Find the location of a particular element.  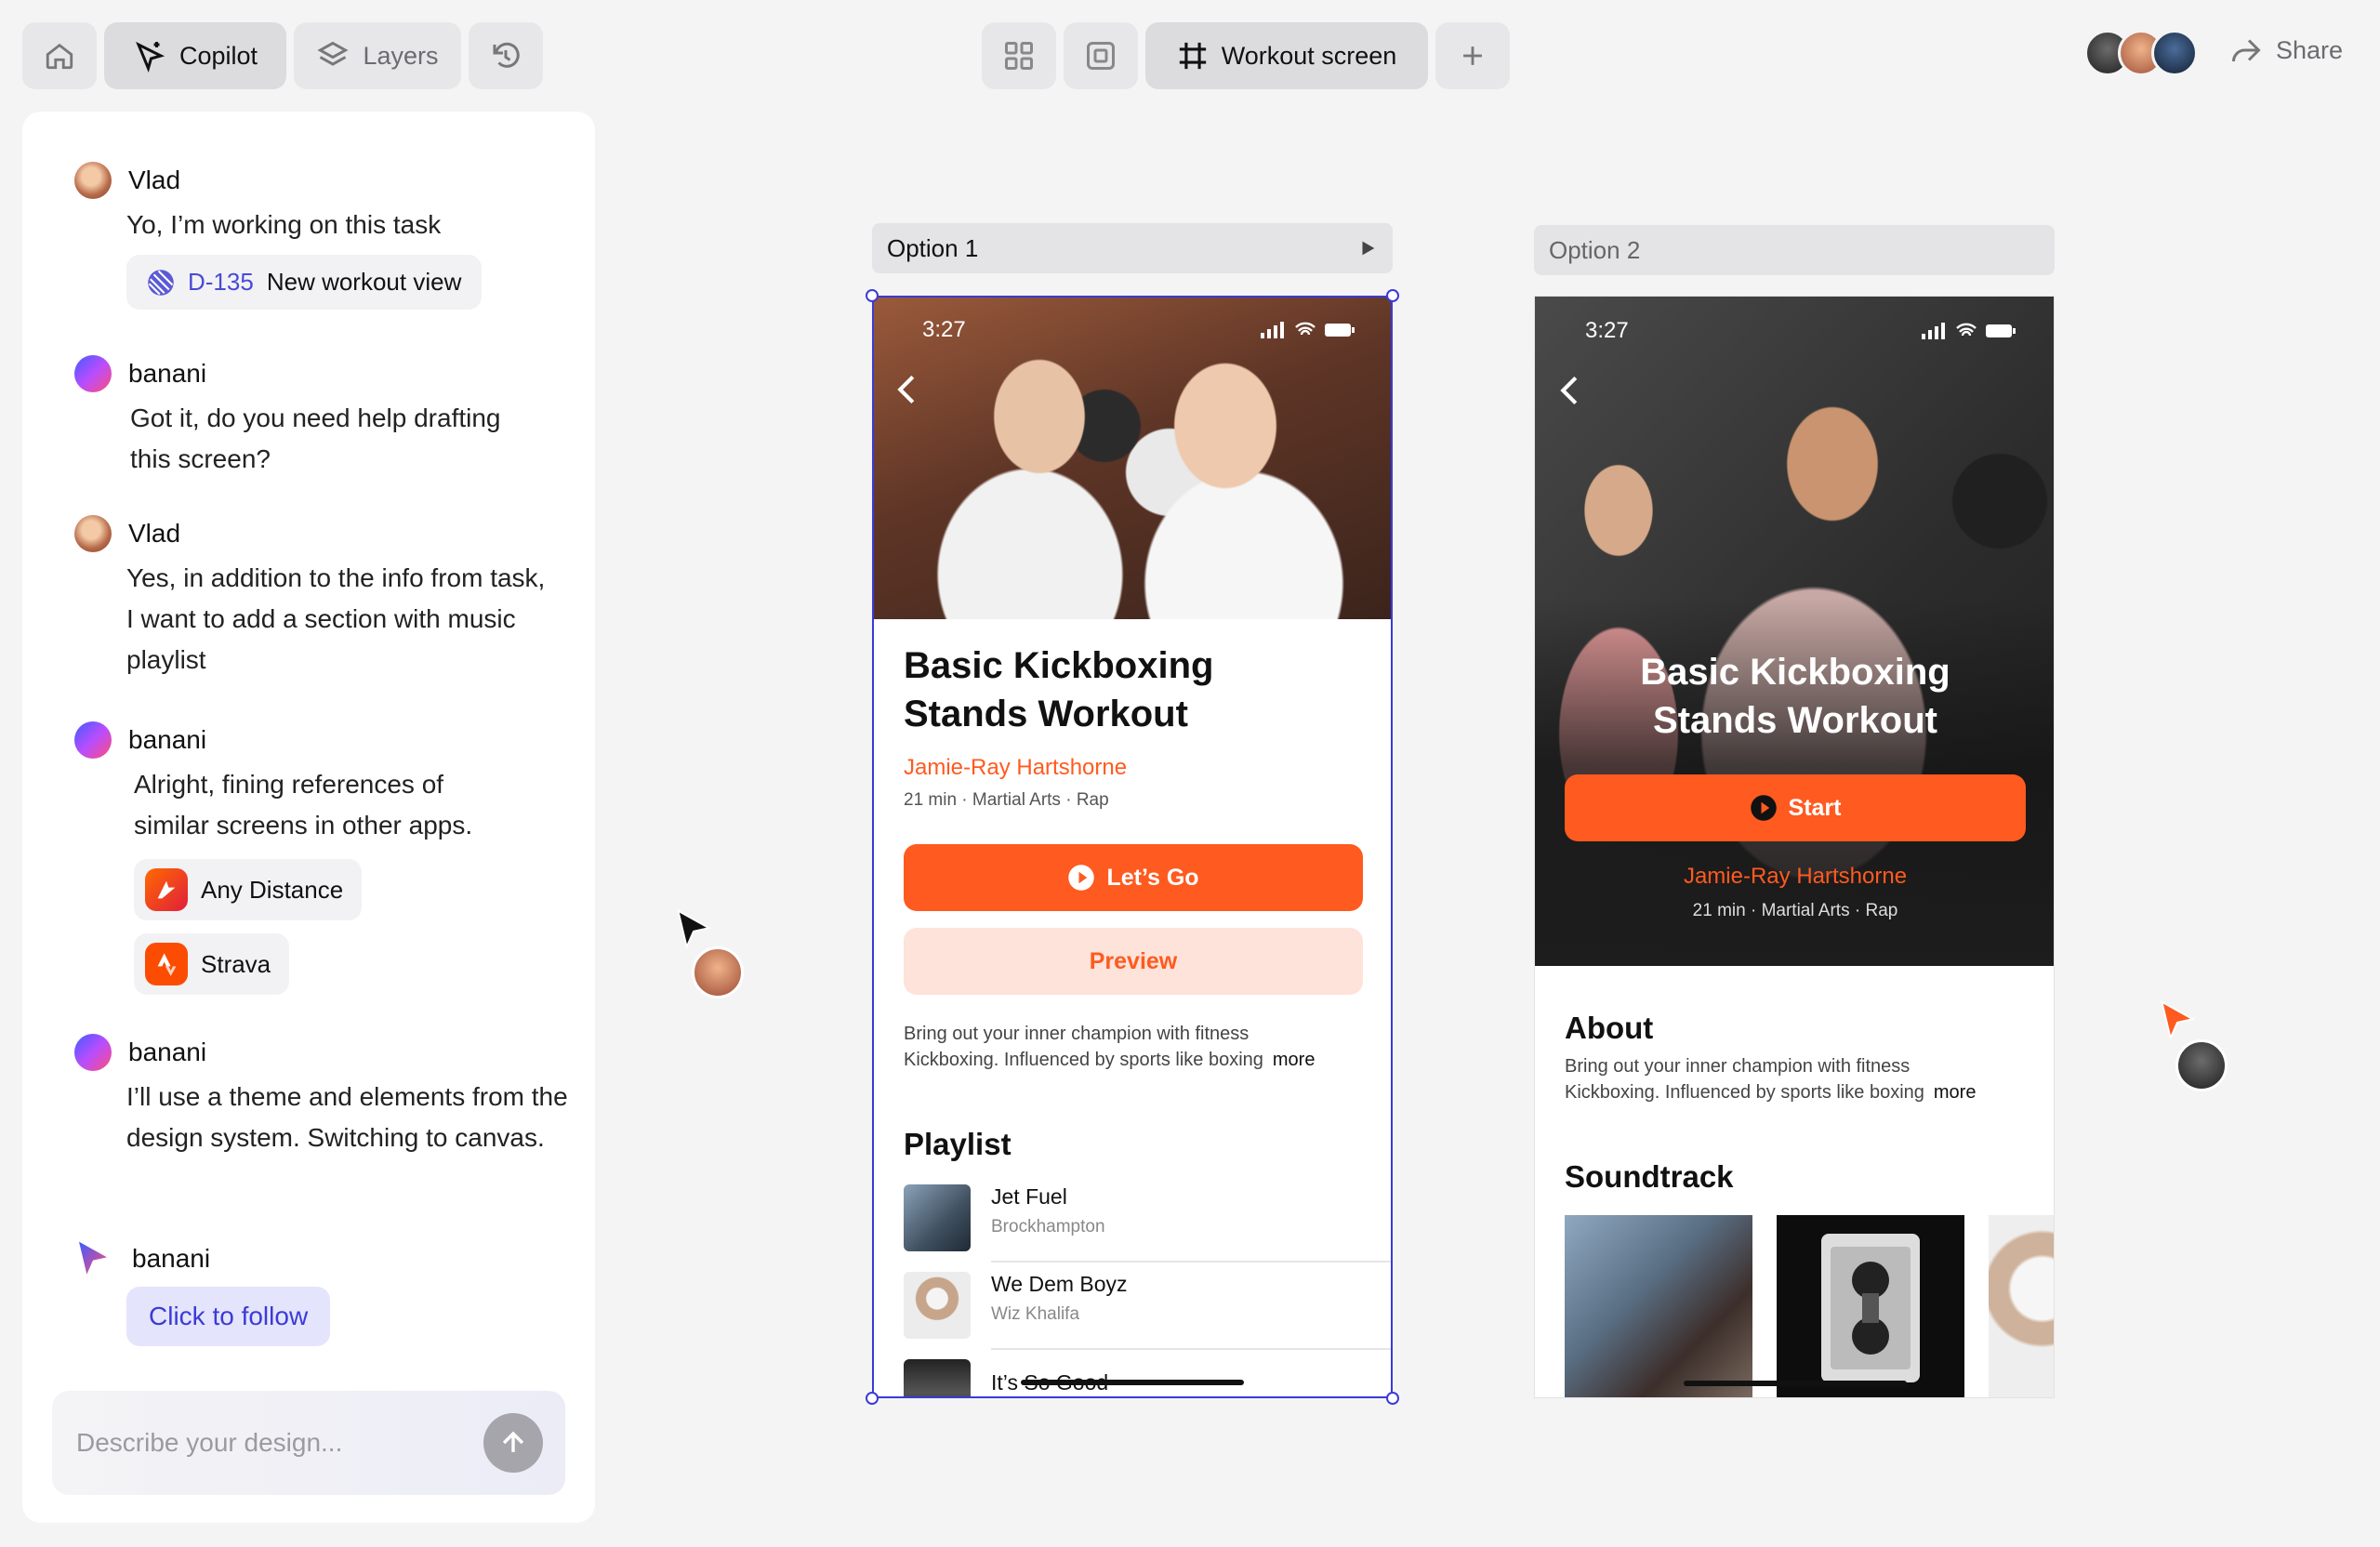

track-row: We Dem Boyz Wiz Khalifa is located at coordinates (1016, 1305).